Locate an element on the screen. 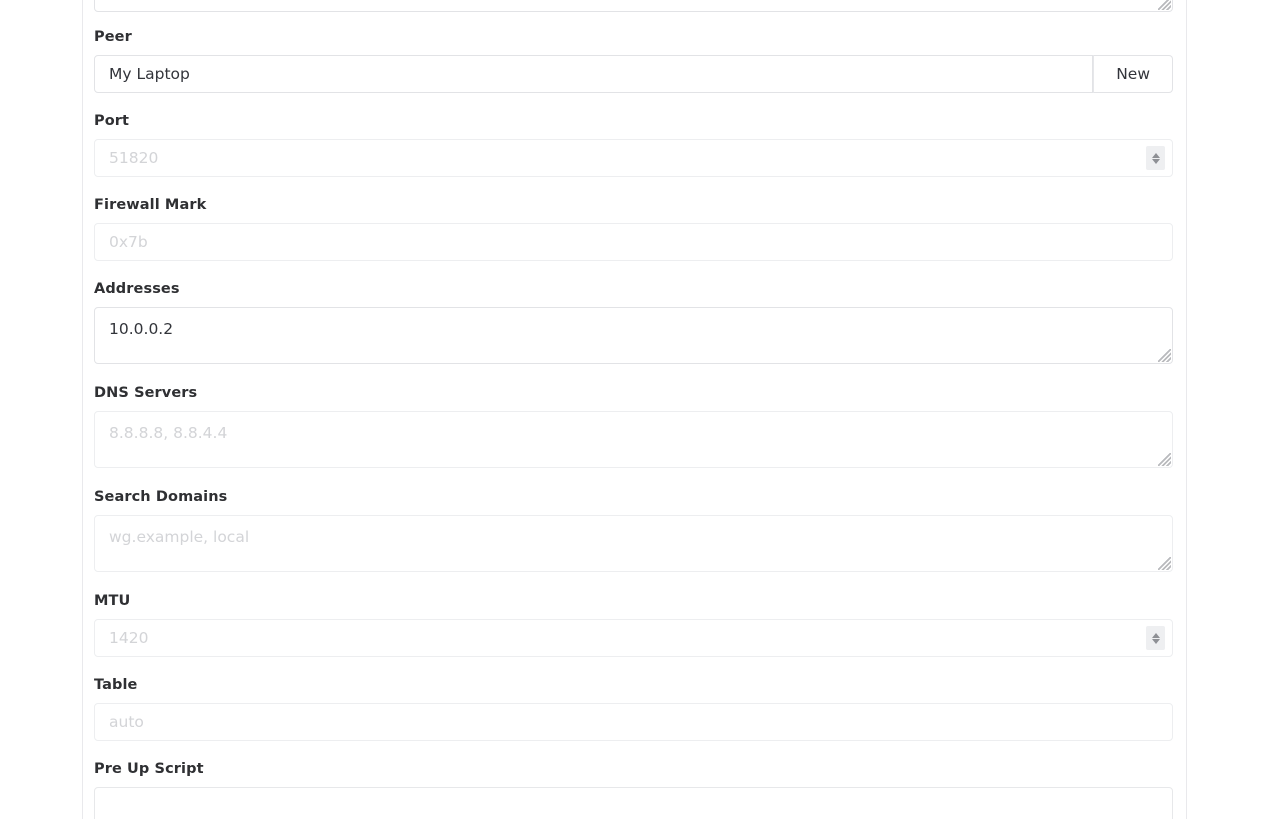 This screenshot has width=1268, height=819. field-mtu: MTU is located at coordinates (633, 624).